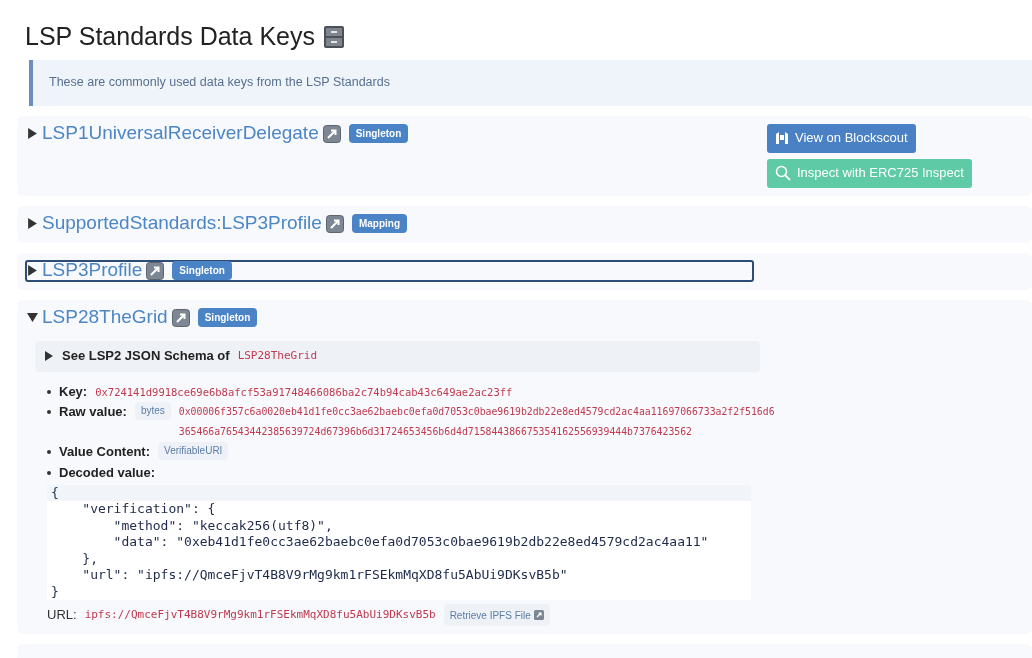 The image size is (1032, 658). I want to click on type-tag: bytes, so click(152, 410).